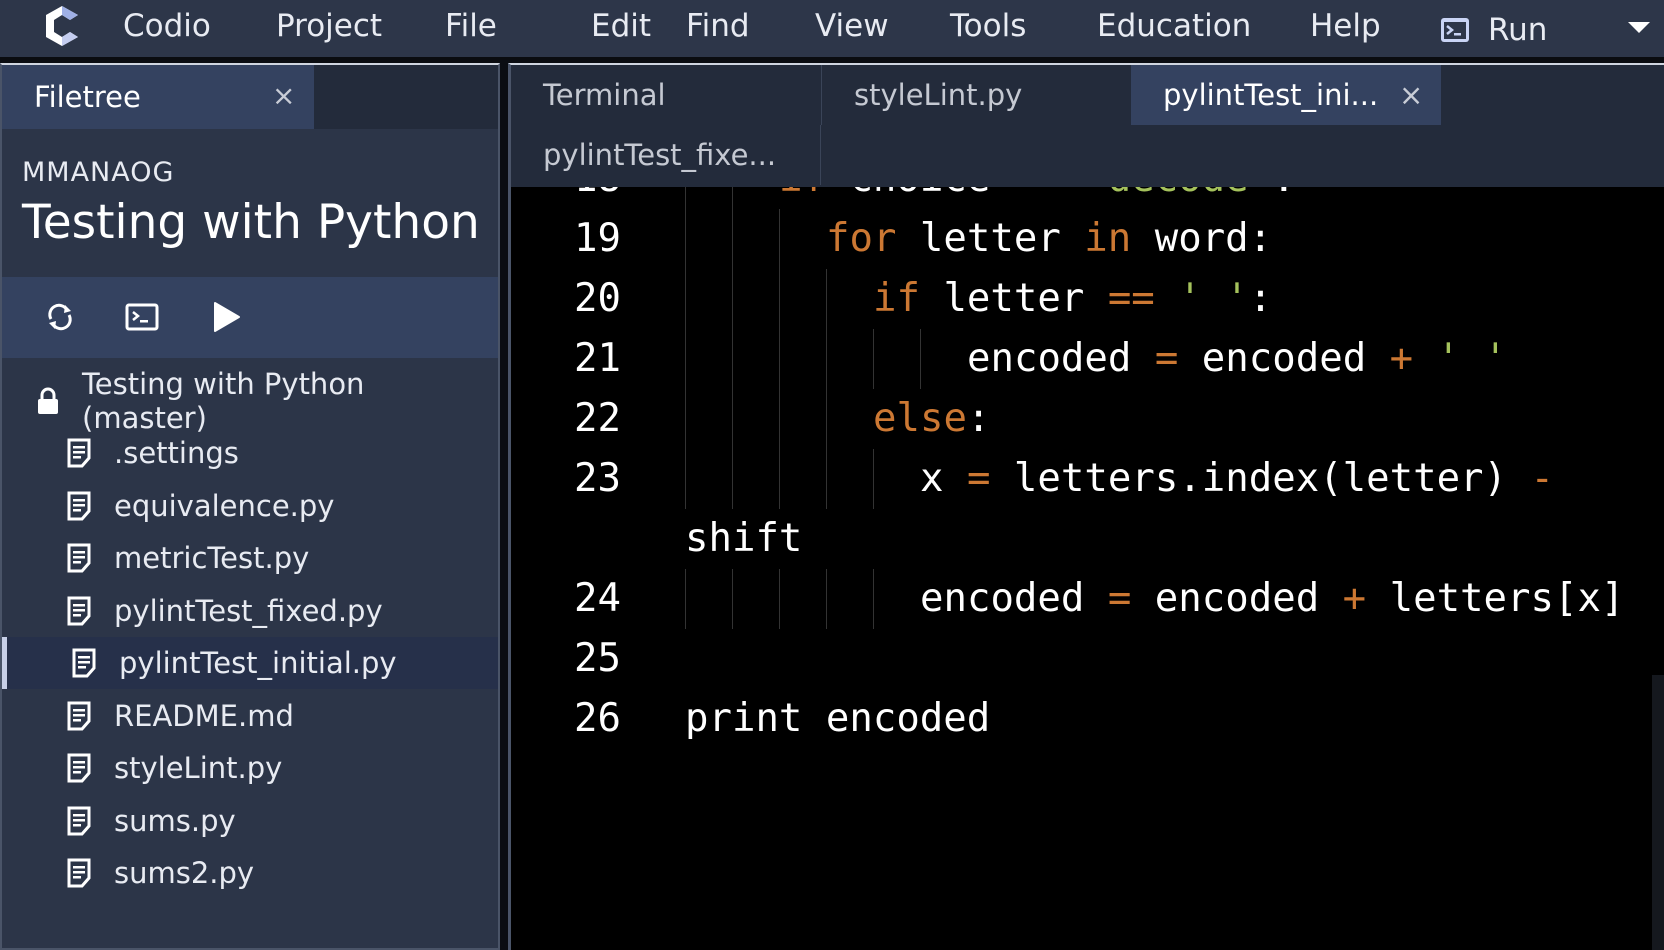 The image size is (1664, 950). Describe the element at coordinates (1174, 26) in the screenshot. I see `menu-education: Education` at that location.